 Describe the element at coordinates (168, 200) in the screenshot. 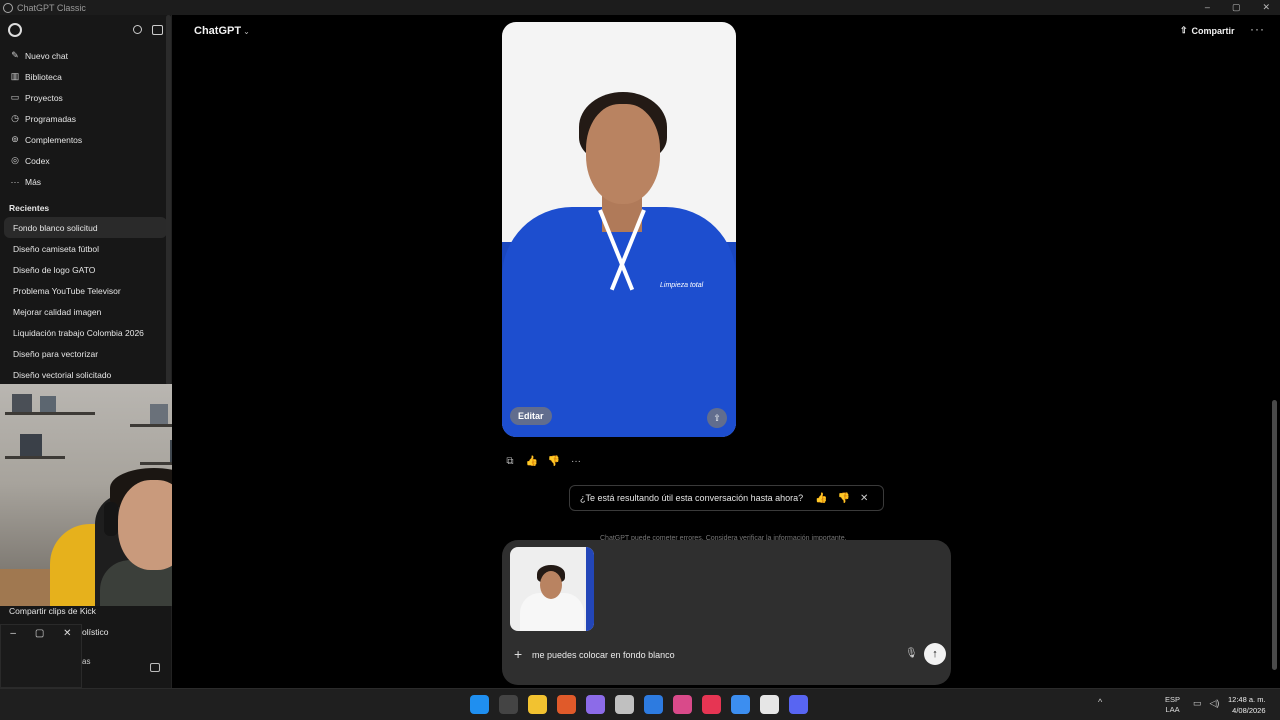

I see `sidebar-scrollbar` at that location.